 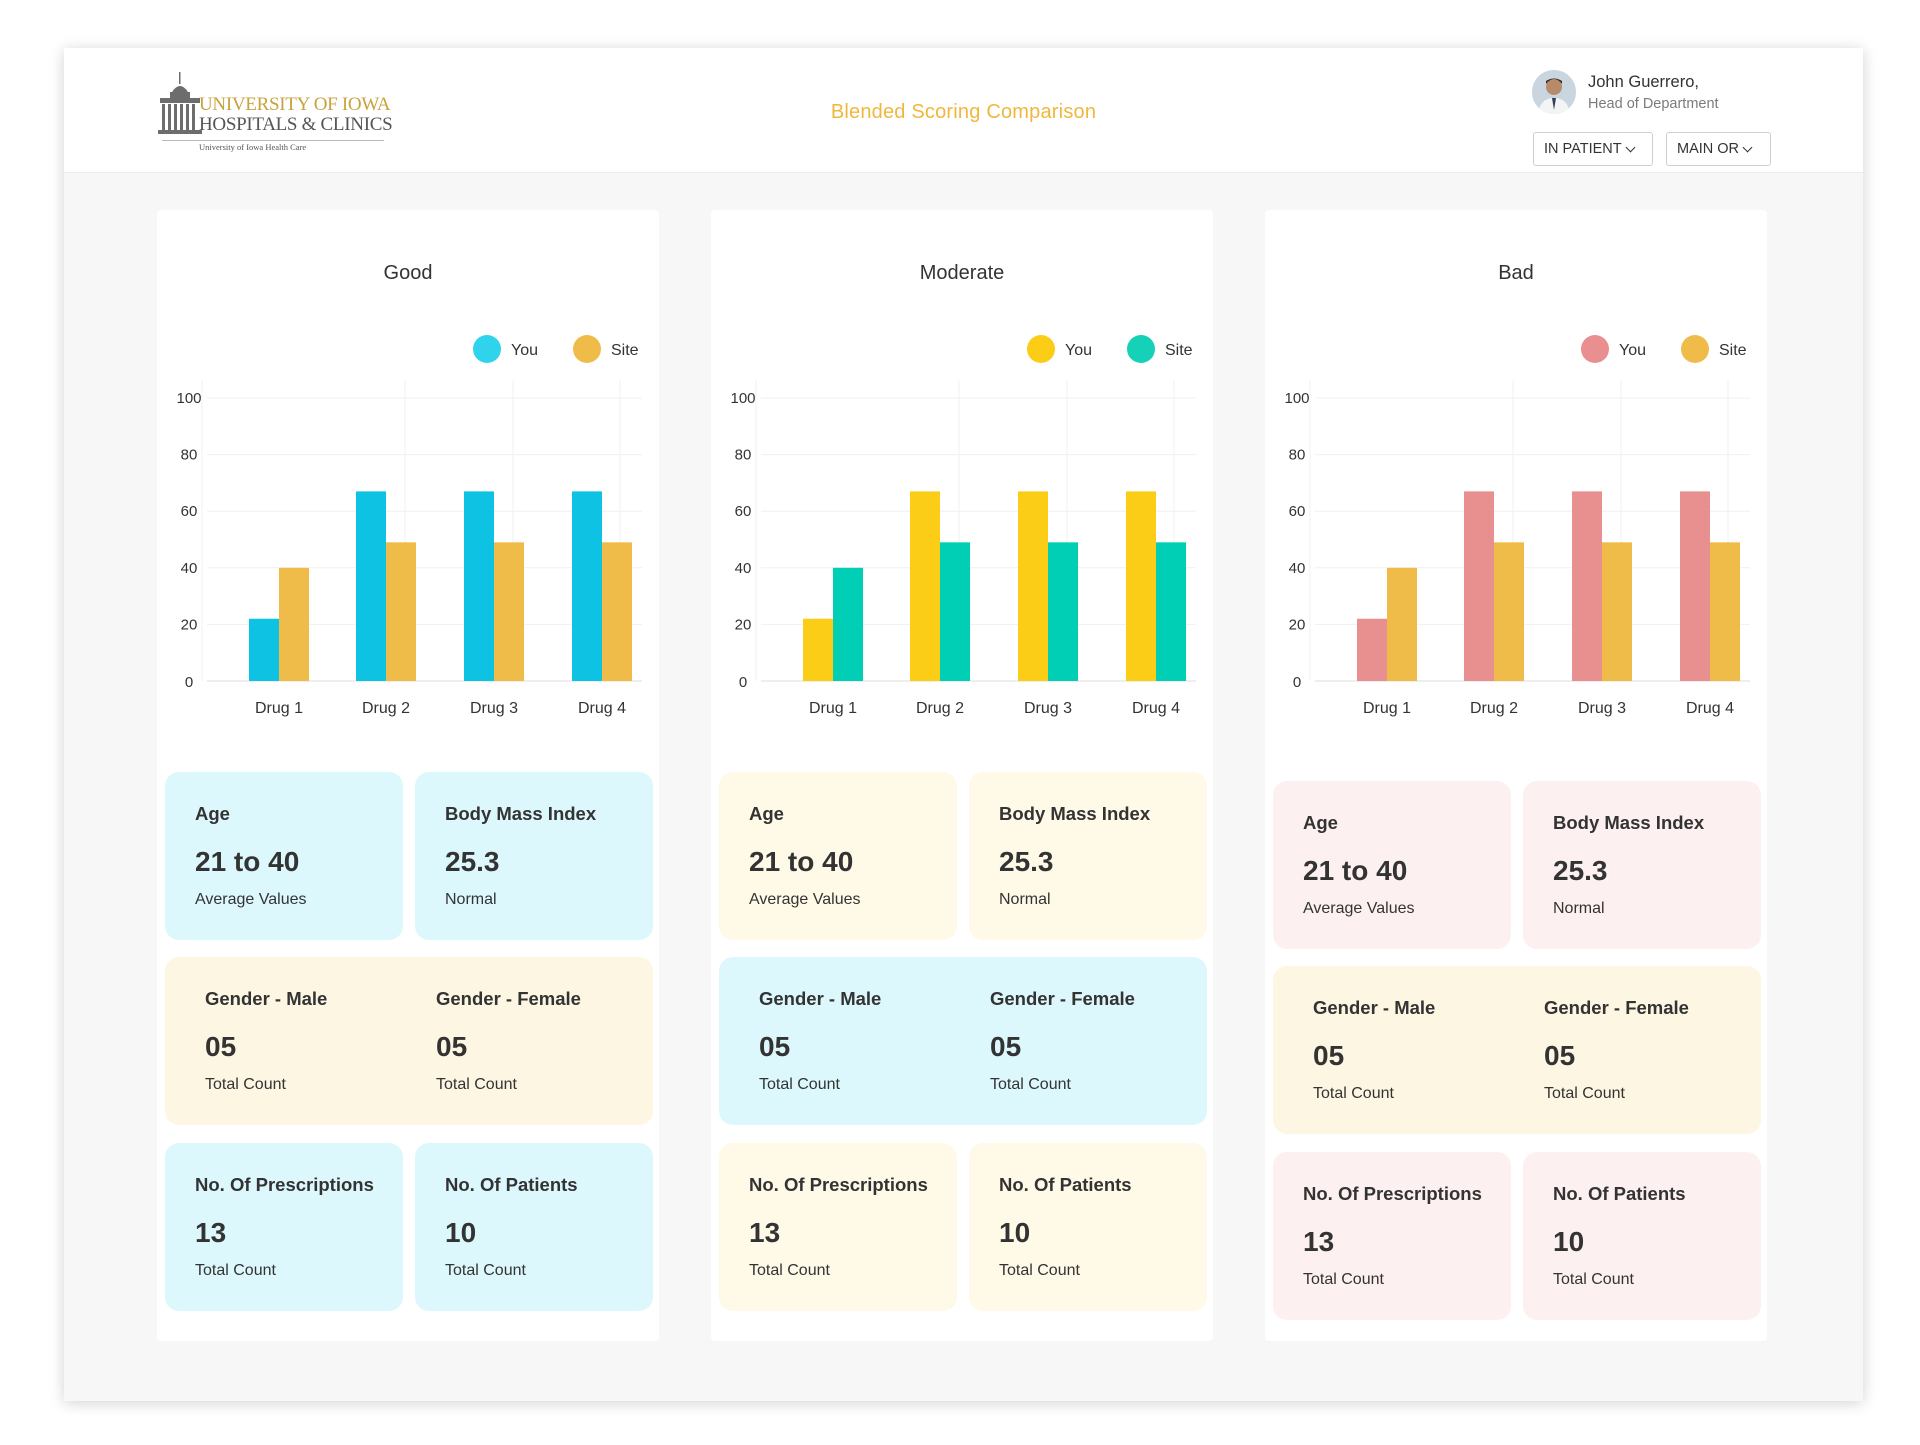 I want to click on legend-marker-you, so click(x=1041, y=349).